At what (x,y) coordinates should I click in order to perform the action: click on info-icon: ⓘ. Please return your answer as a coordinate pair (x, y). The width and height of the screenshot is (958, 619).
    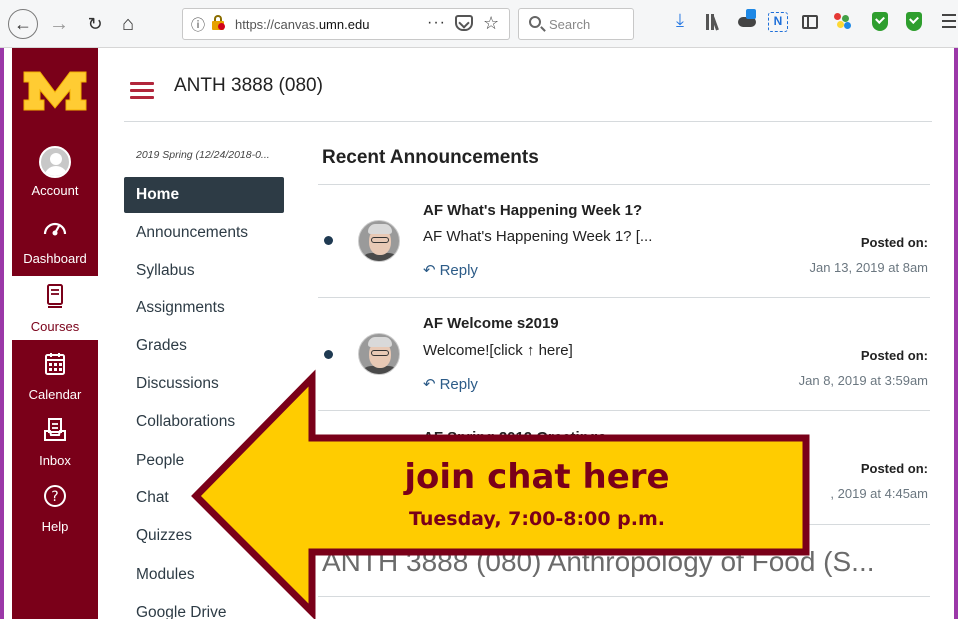
    Looking at the image, I should click on (198, 25).